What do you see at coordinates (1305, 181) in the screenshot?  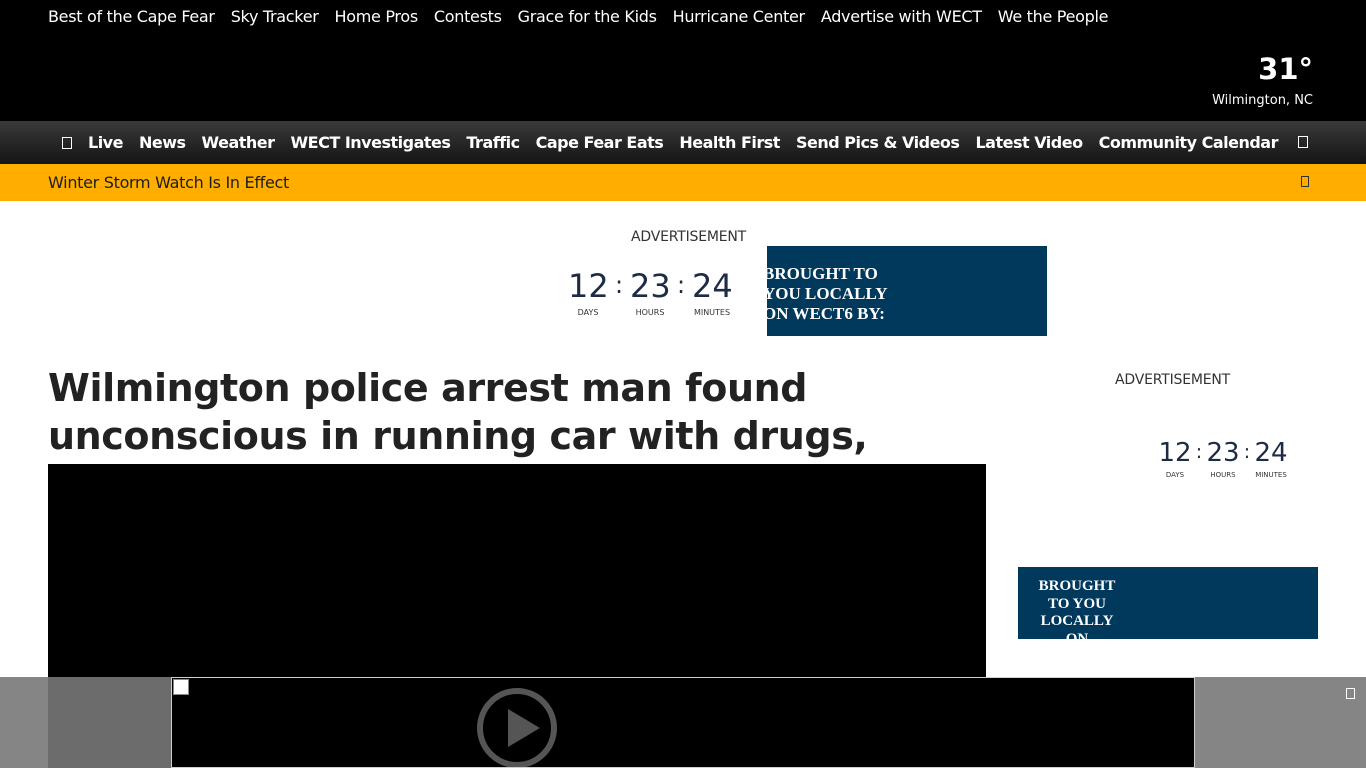 I see `chevron-down-icon` at bounding box center [1305, 181].